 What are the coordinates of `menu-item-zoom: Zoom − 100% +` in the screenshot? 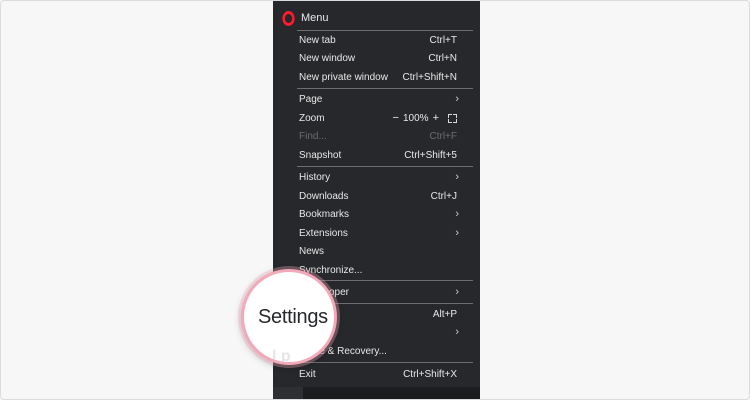 It's located at (378, 118).